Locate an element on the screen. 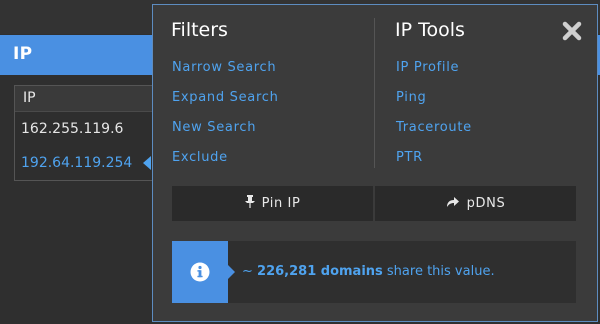 The height and width of the screenshot is (324, 600). info-box: ~ 226,281 domains share this value. is located at coordinates (374, 272).